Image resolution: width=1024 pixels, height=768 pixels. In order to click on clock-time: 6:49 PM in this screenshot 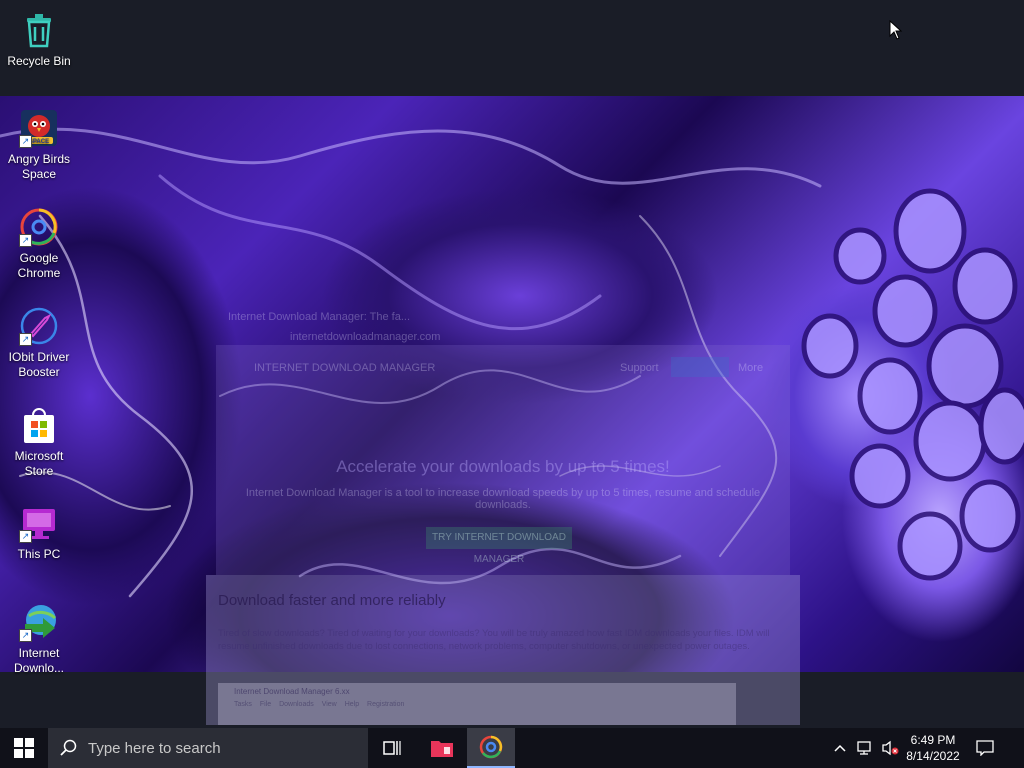, I will do `click(933, 740)`.